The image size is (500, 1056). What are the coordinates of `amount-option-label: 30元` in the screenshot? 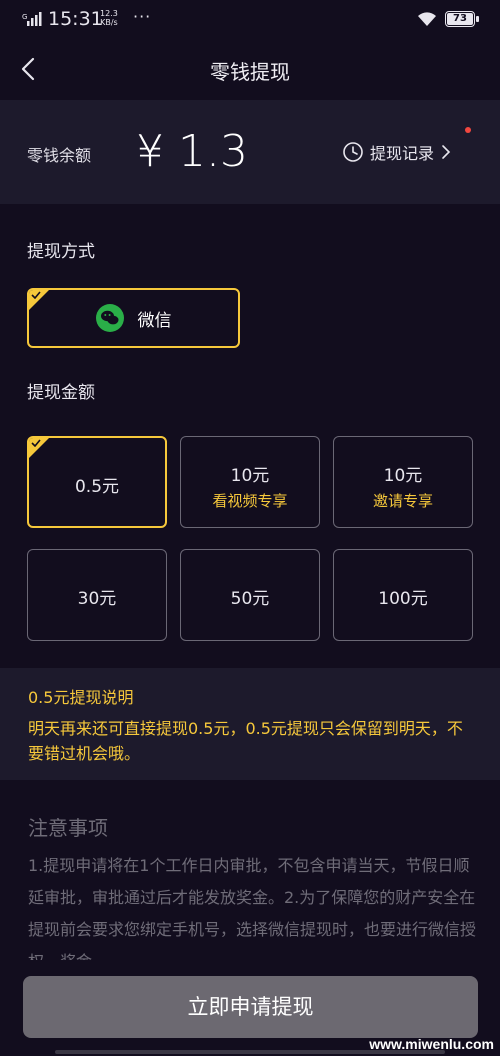 It's located at (97, 599).